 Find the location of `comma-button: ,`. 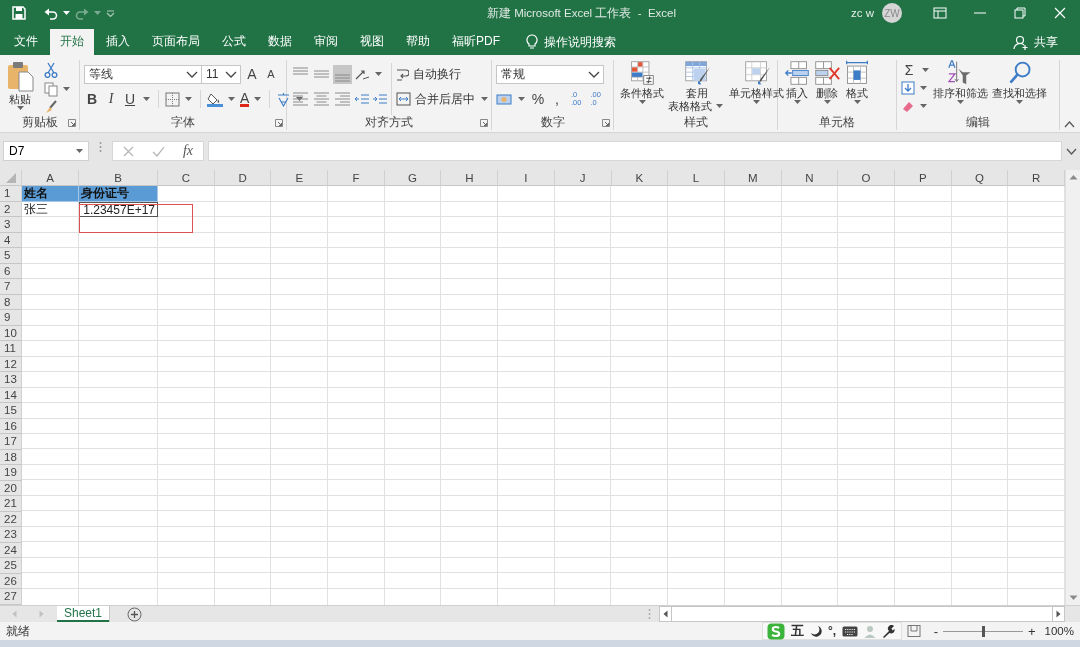

comma-button: , is located at coordinates (557, 99).